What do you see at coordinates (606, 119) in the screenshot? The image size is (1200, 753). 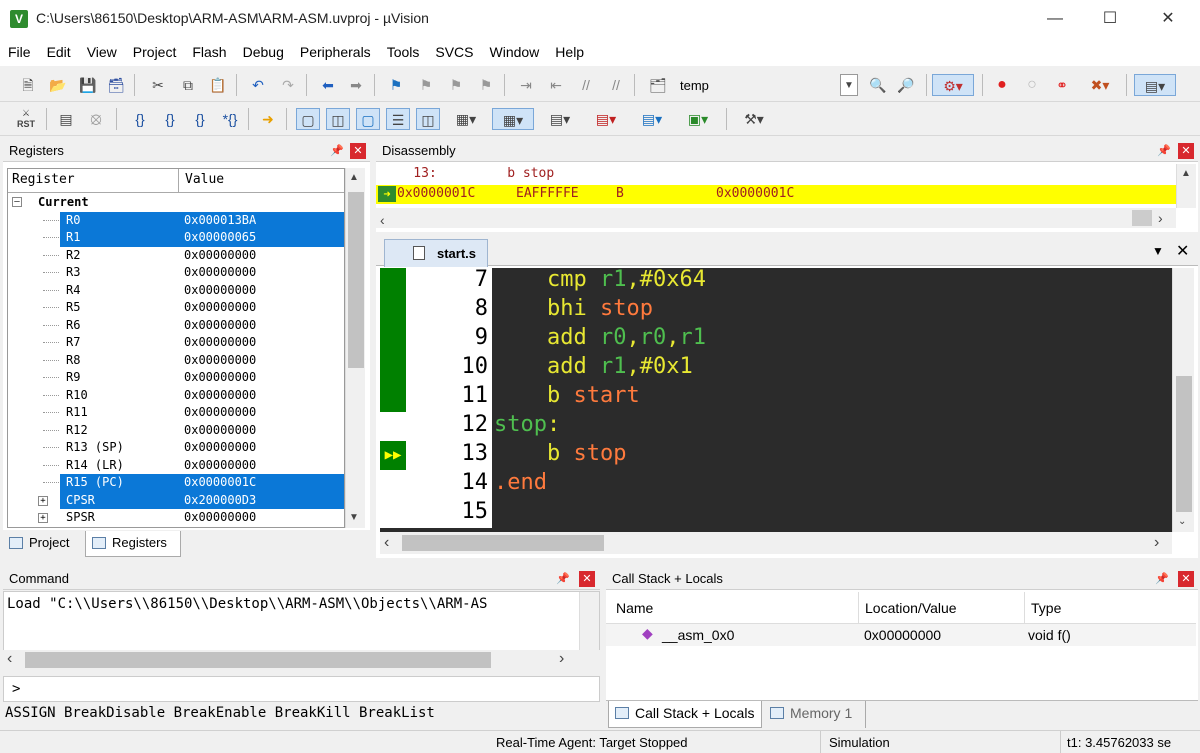 I see `analysis-windows-icon: ▤▾` at bounding box center [606, 119].